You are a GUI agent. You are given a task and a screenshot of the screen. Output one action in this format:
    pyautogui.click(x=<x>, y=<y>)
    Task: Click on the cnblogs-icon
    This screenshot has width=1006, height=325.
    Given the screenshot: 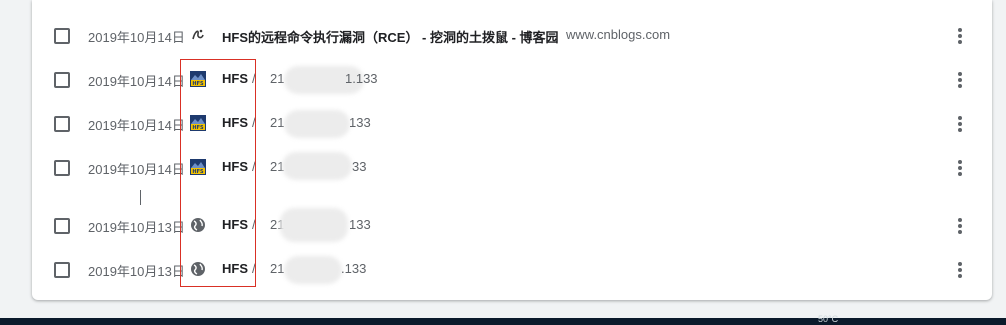 What is the action you would take?
    pyautogui.click(x=198, y=35)
    